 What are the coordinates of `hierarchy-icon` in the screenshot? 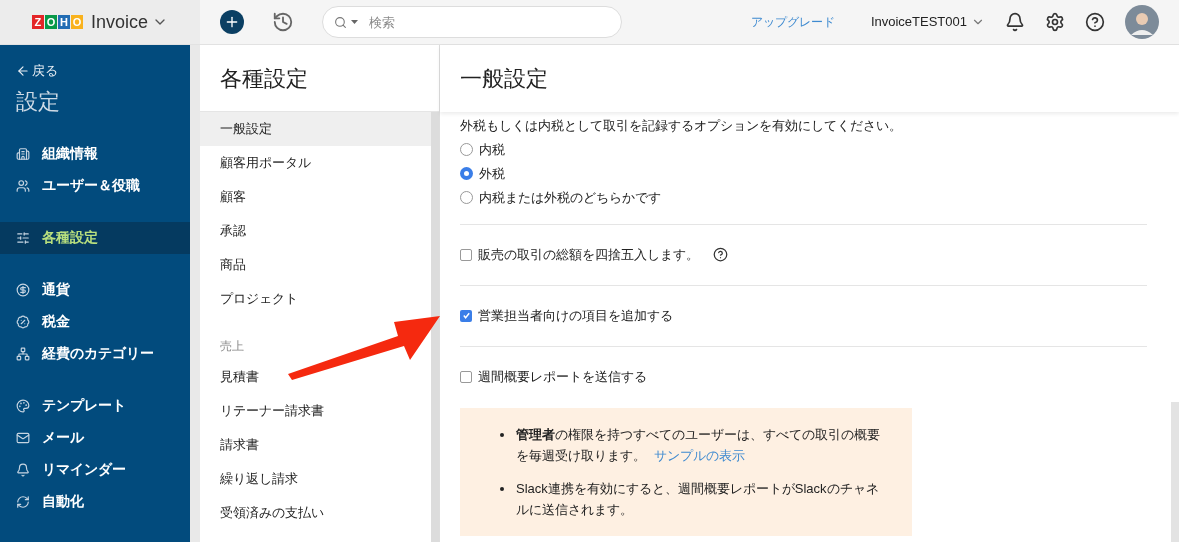 It's located at (23, 353).